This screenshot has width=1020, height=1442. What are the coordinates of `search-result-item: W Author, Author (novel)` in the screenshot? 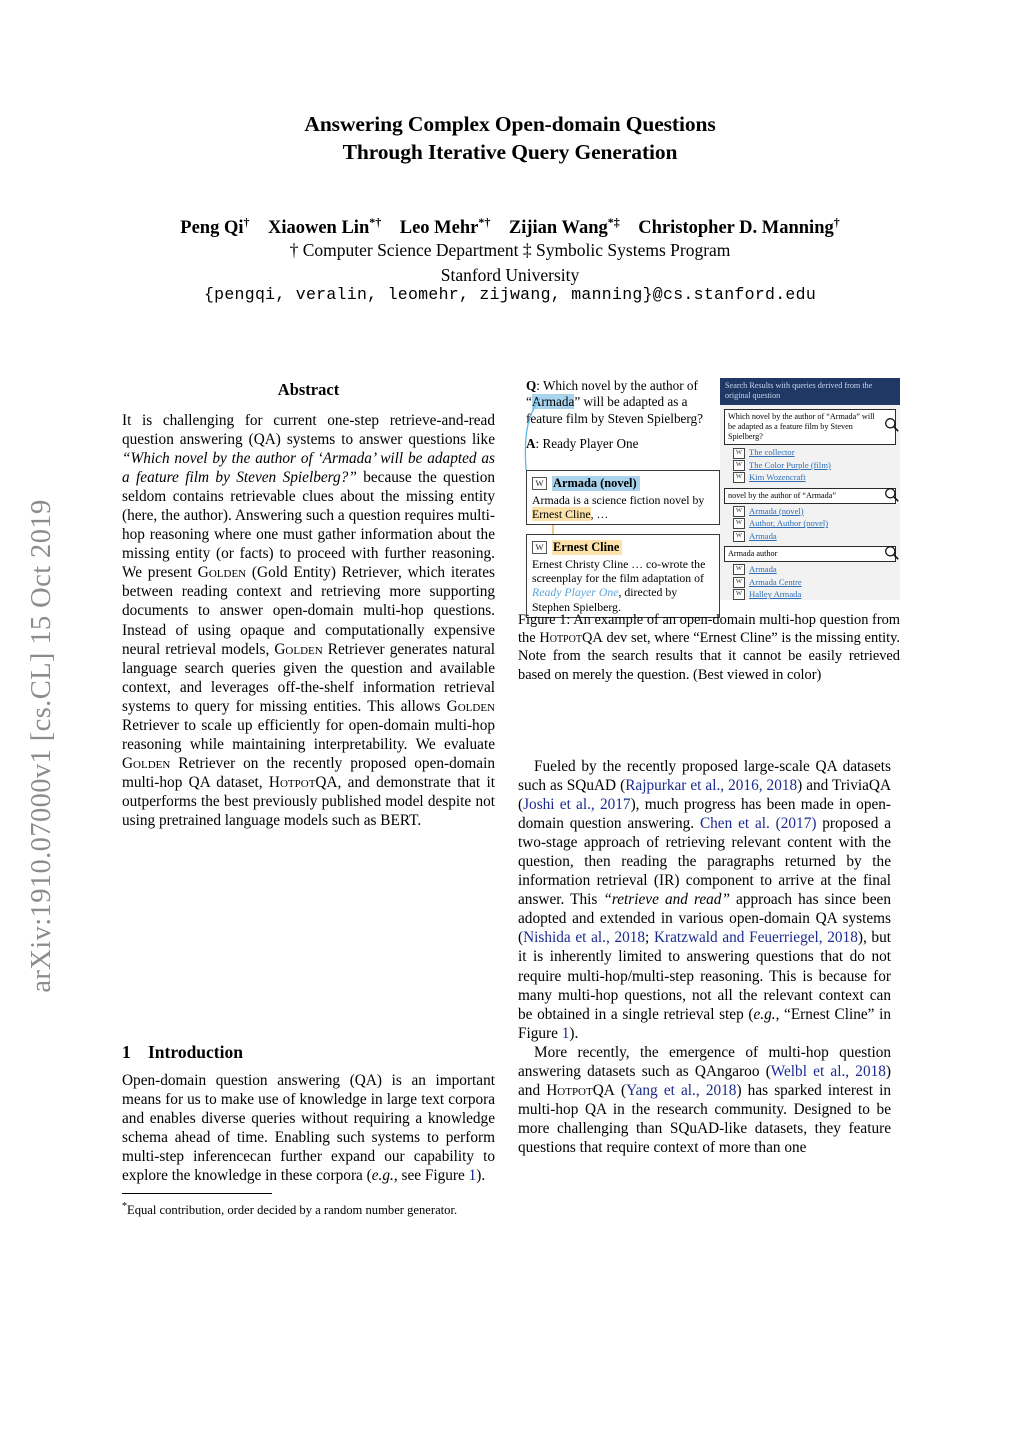 It's located at (814, 524).